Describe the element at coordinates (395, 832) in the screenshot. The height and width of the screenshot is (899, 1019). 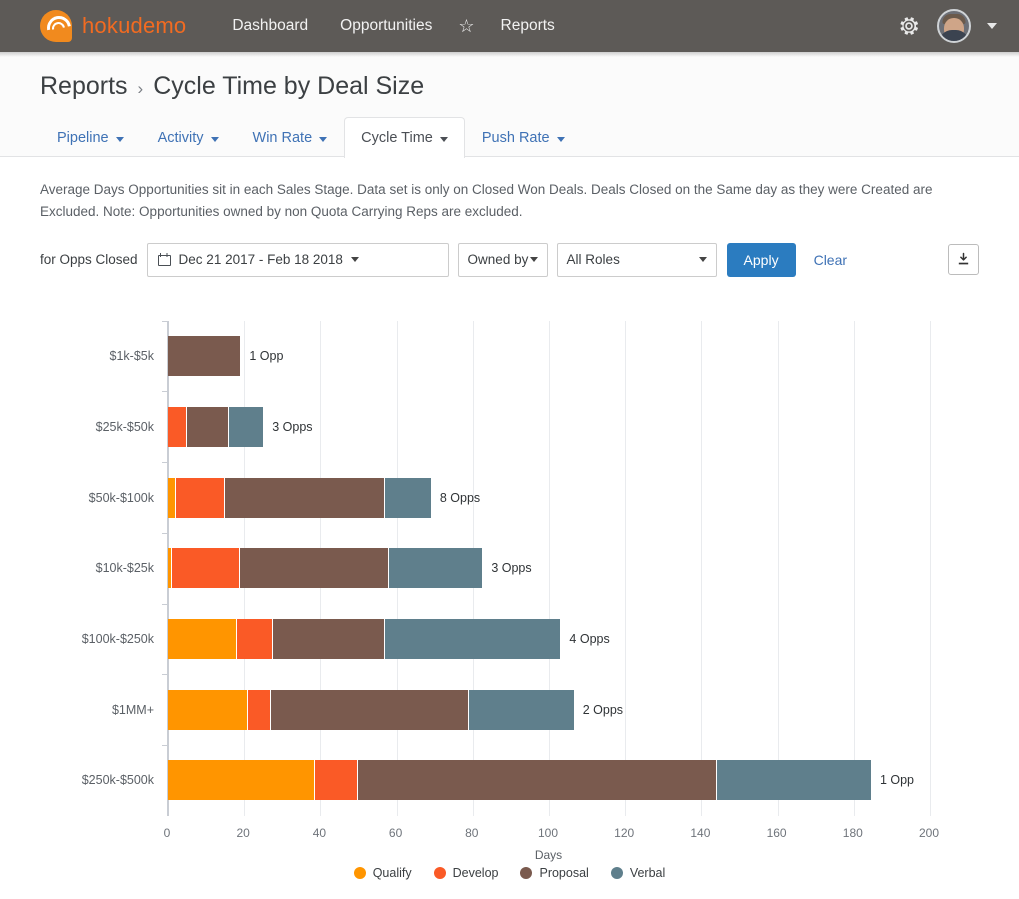
I see `x-axis-tick-label: 60` at that location.